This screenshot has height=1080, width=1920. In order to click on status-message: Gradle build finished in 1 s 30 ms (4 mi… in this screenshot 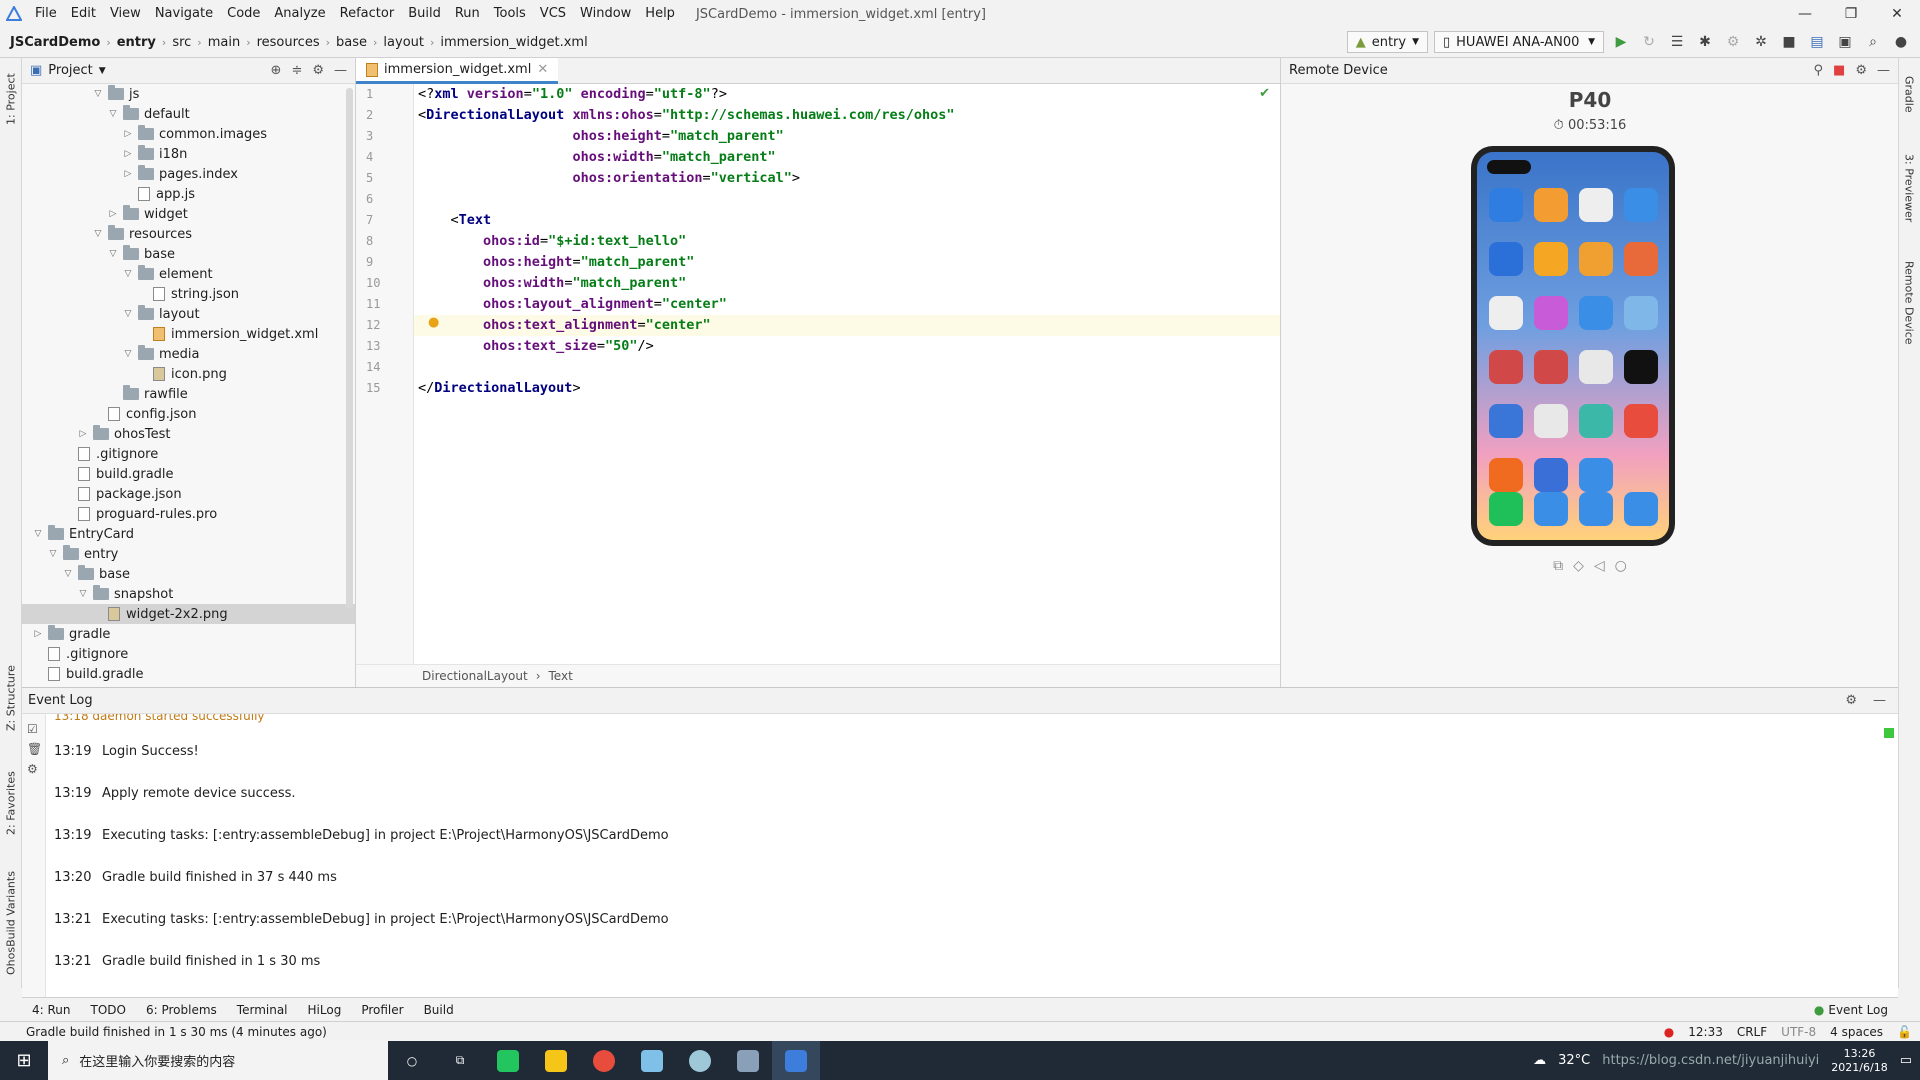, I will do `click(176, 1032)`.